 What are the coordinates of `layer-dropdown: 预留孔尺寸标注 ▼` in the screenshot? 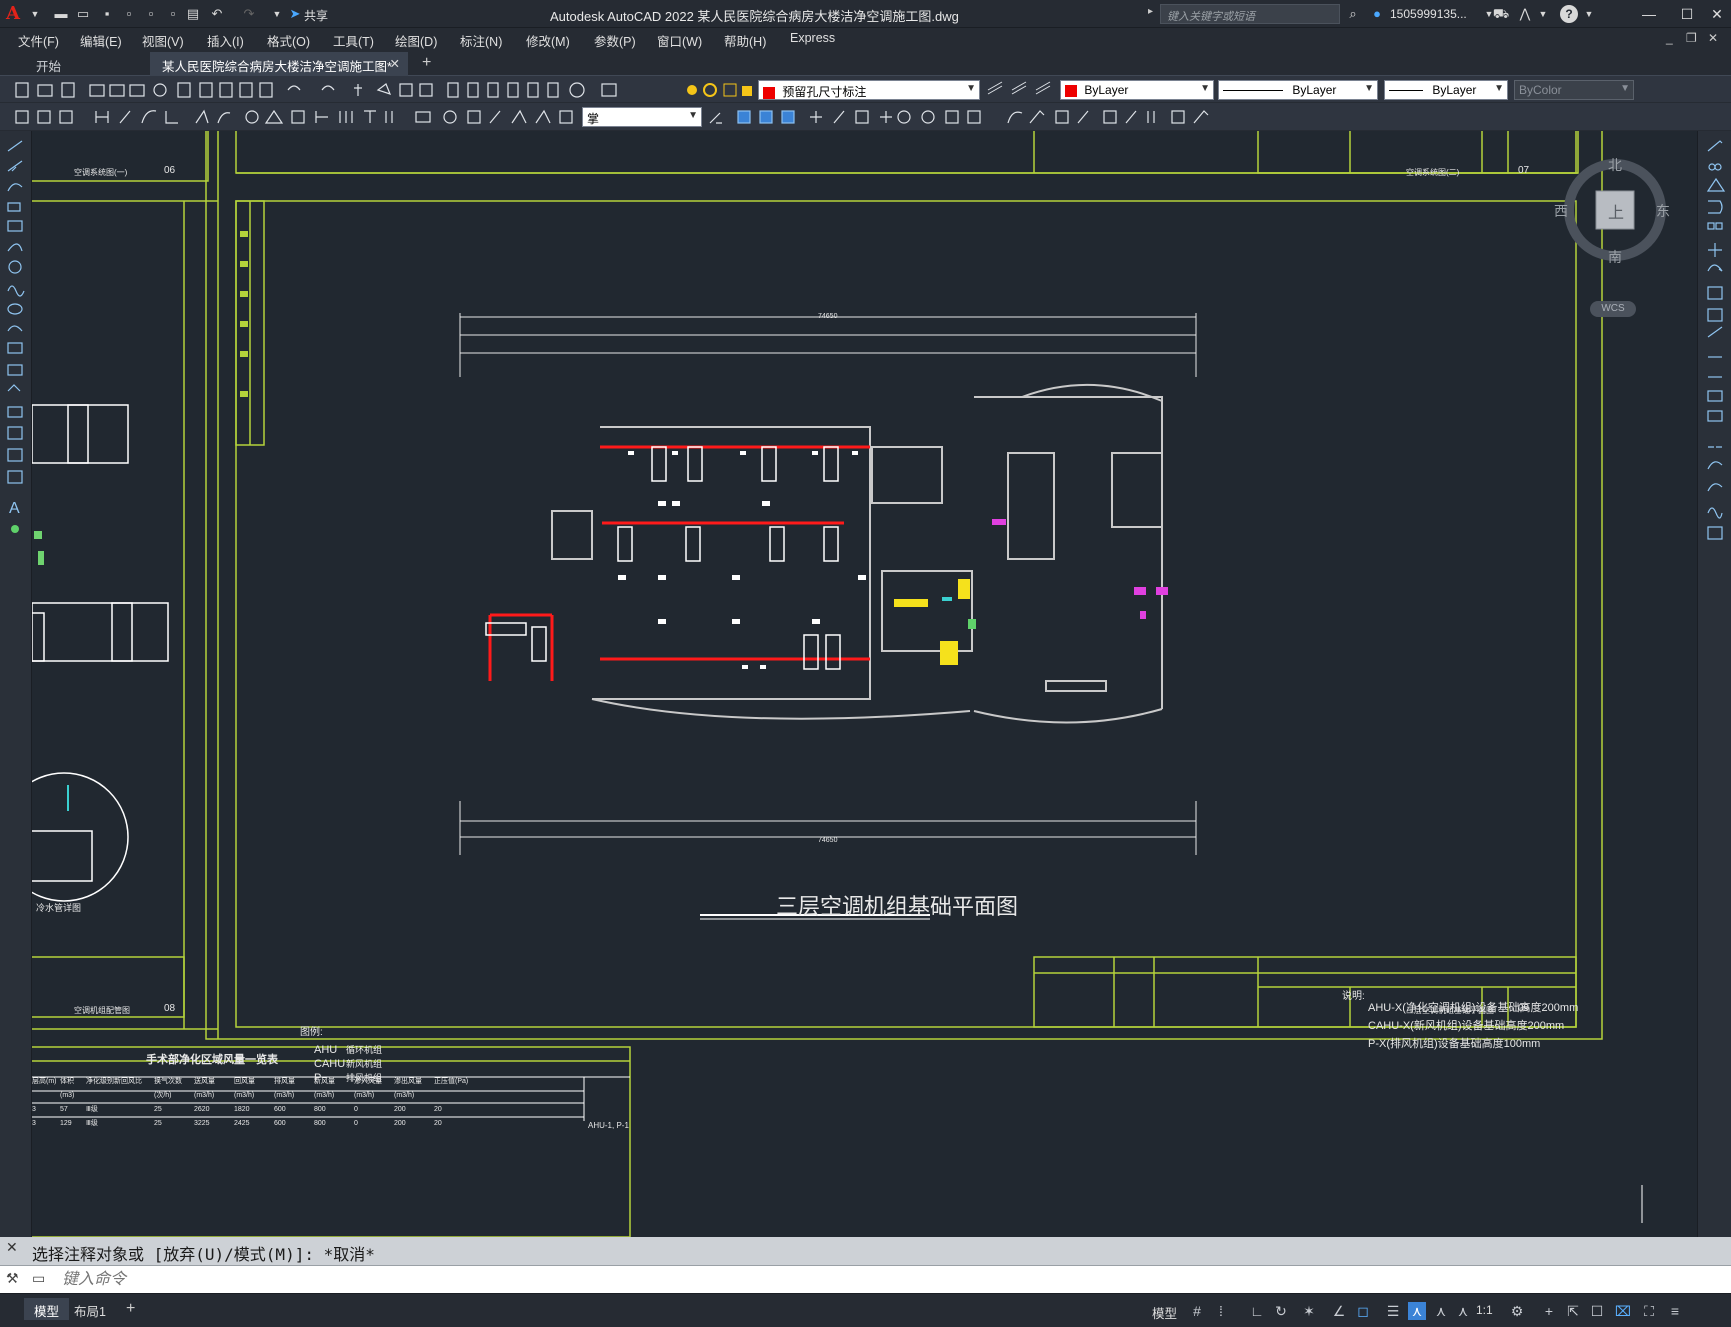 It's located at (869, 90).